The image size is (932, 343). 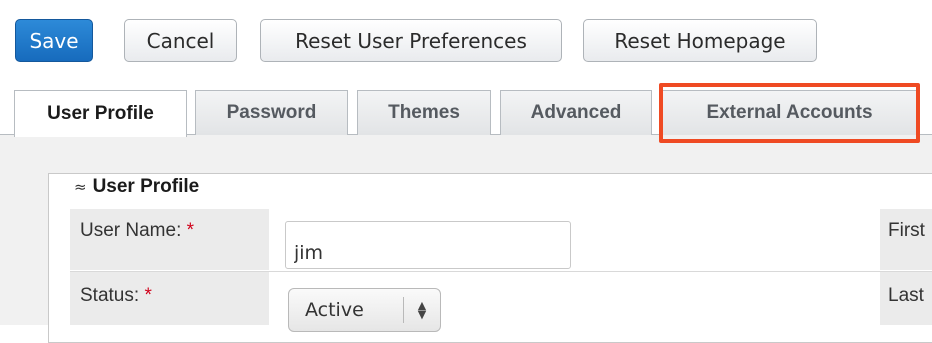 What do you see at coordinates (789, 113) in the screenshot?
I see `external-accounts-highlight-box` at bounding box center [789, 113].